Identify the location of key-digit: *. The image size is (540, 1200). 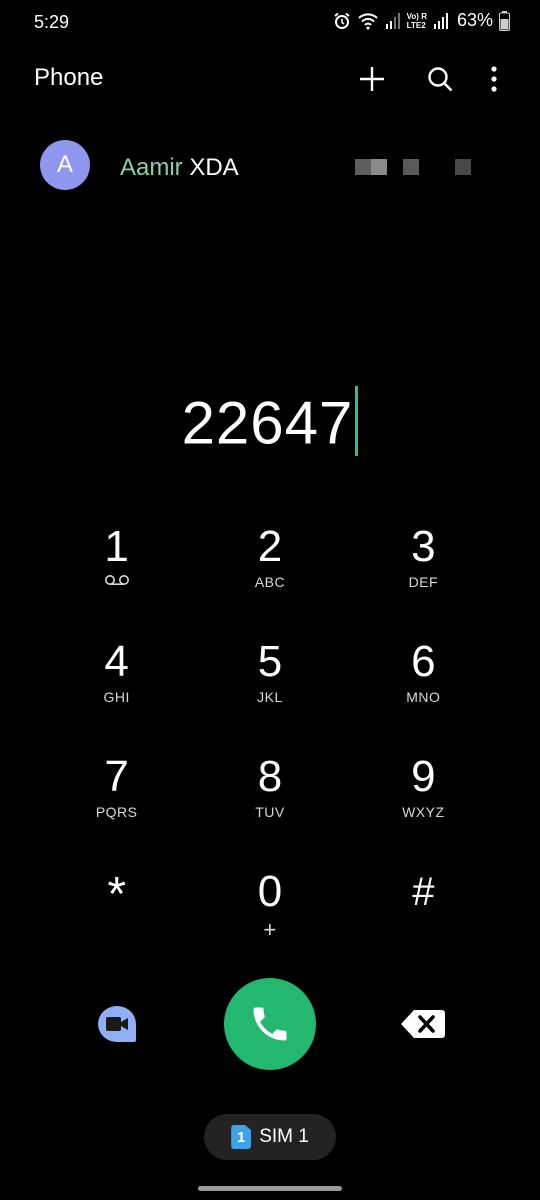
(116, 894).